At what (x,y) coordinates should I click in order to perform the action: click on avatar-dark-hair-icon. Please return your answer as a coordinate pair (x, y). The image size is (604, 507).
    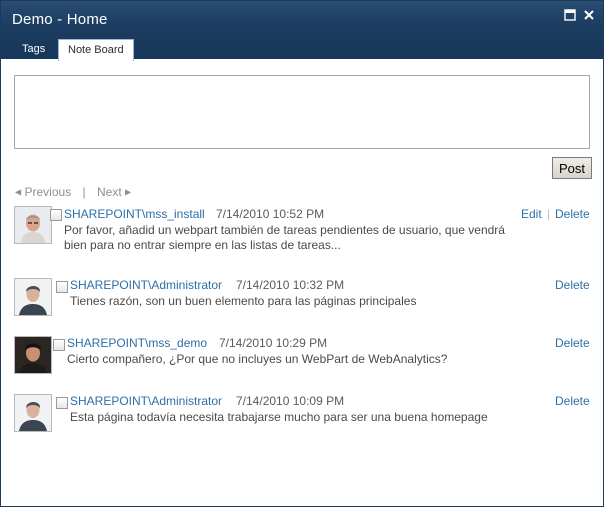
    Looking at the image, I should click on (33, 355).